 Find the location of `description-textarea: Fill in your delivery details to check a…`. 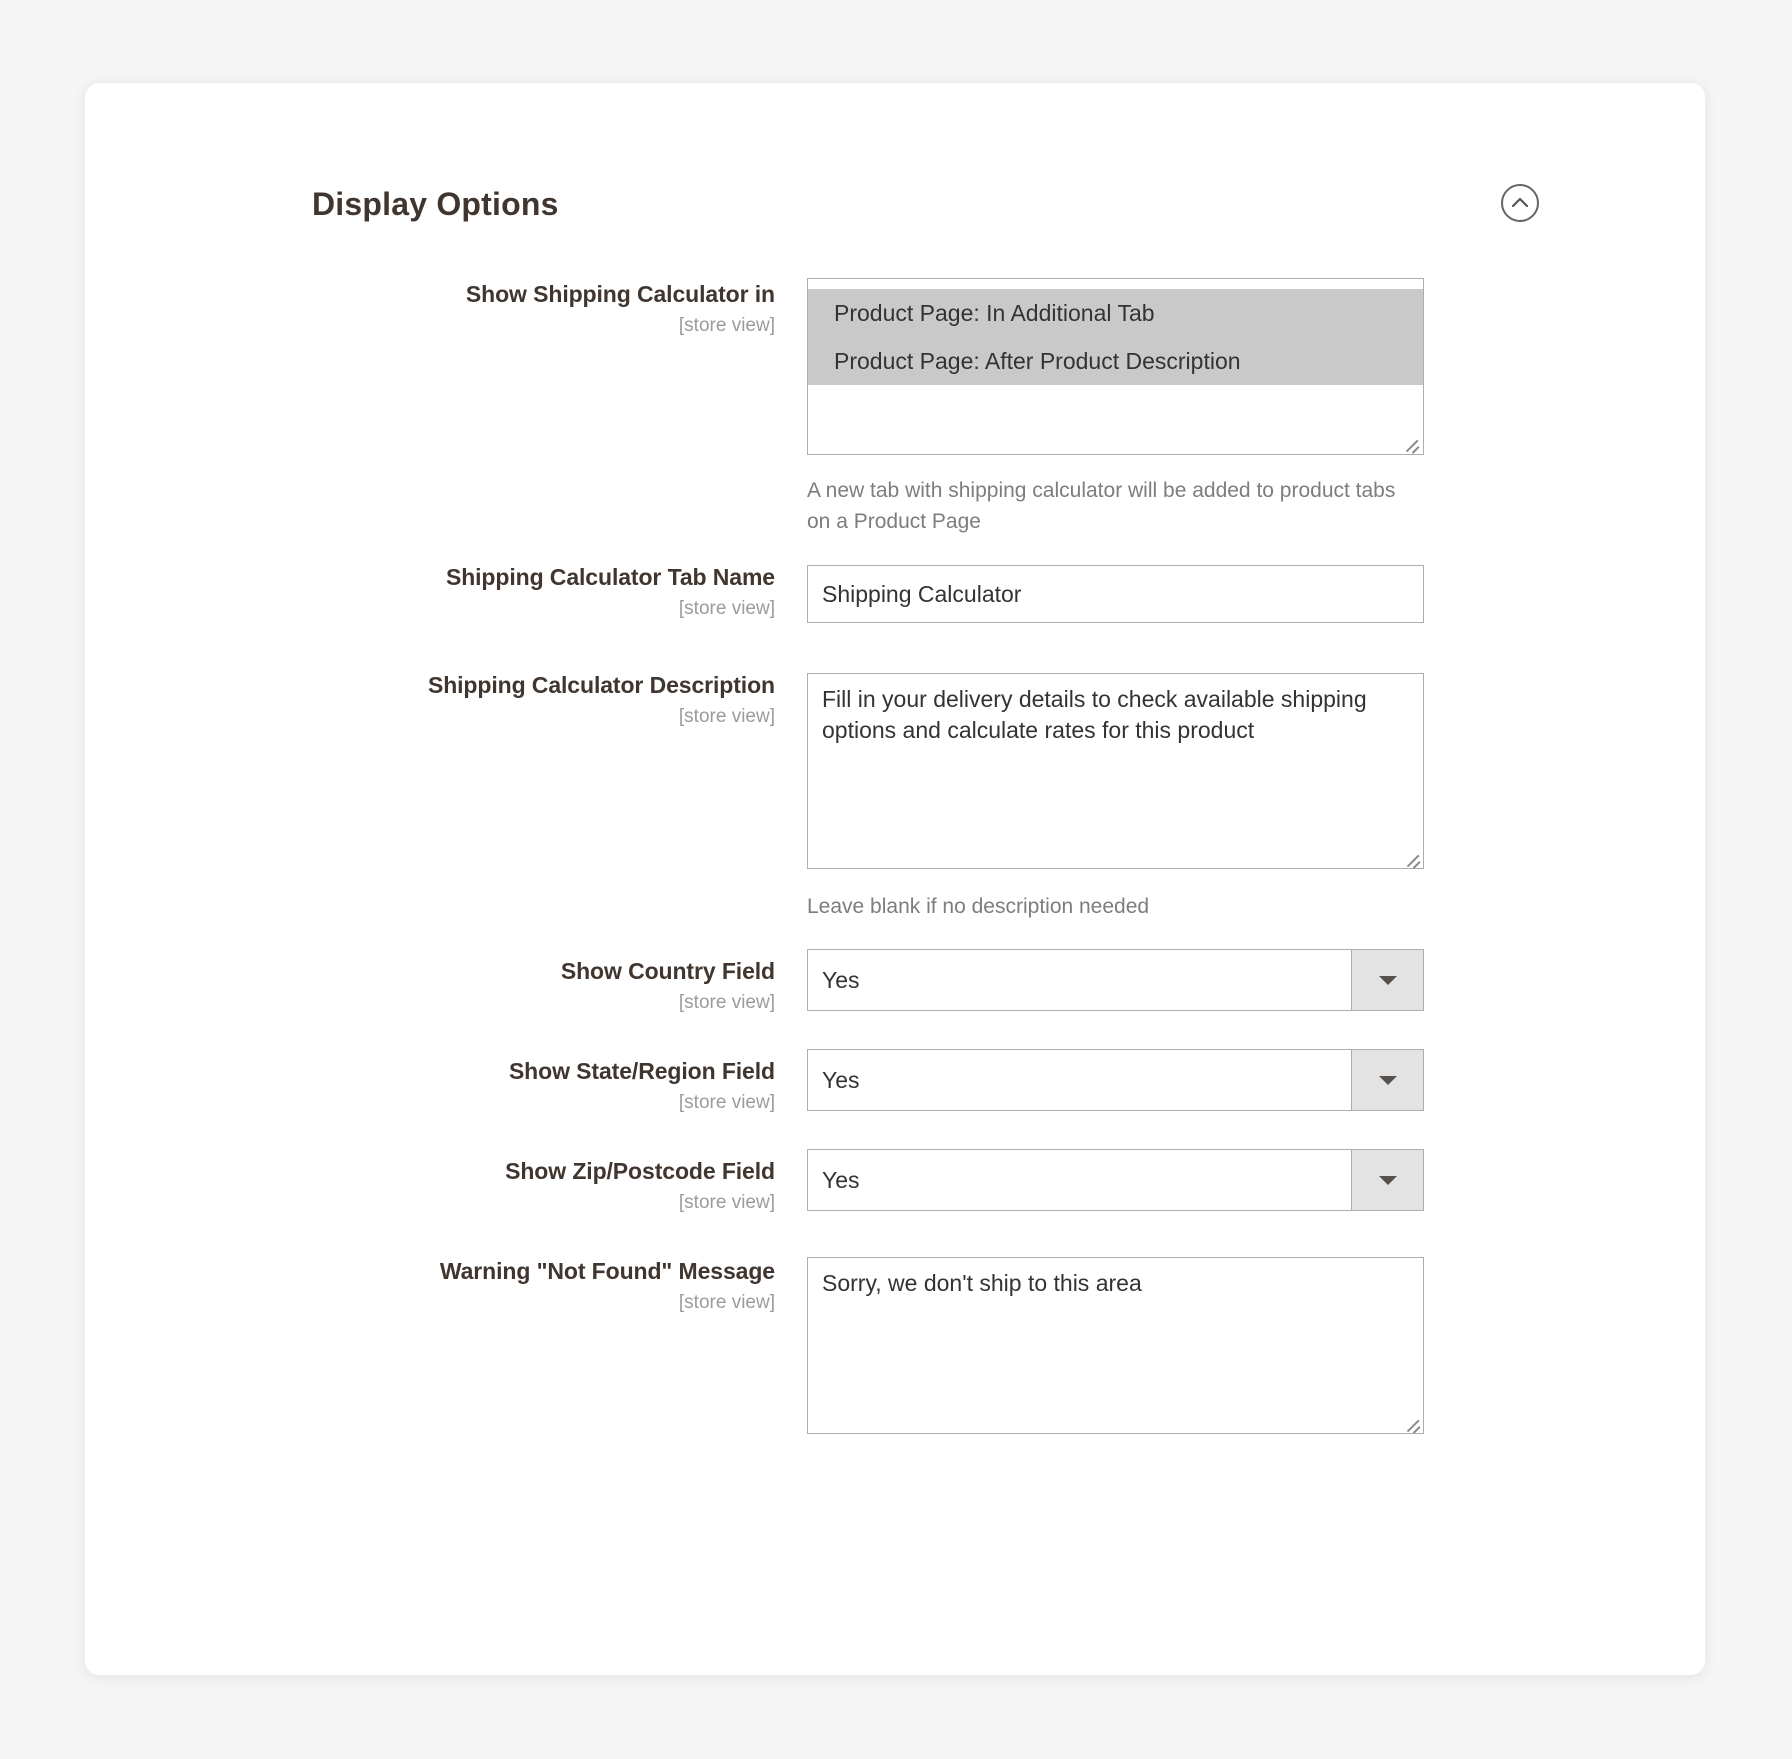

description-textarea: Fill in your delivery details to check a… is located at coordinates (1115, 771).